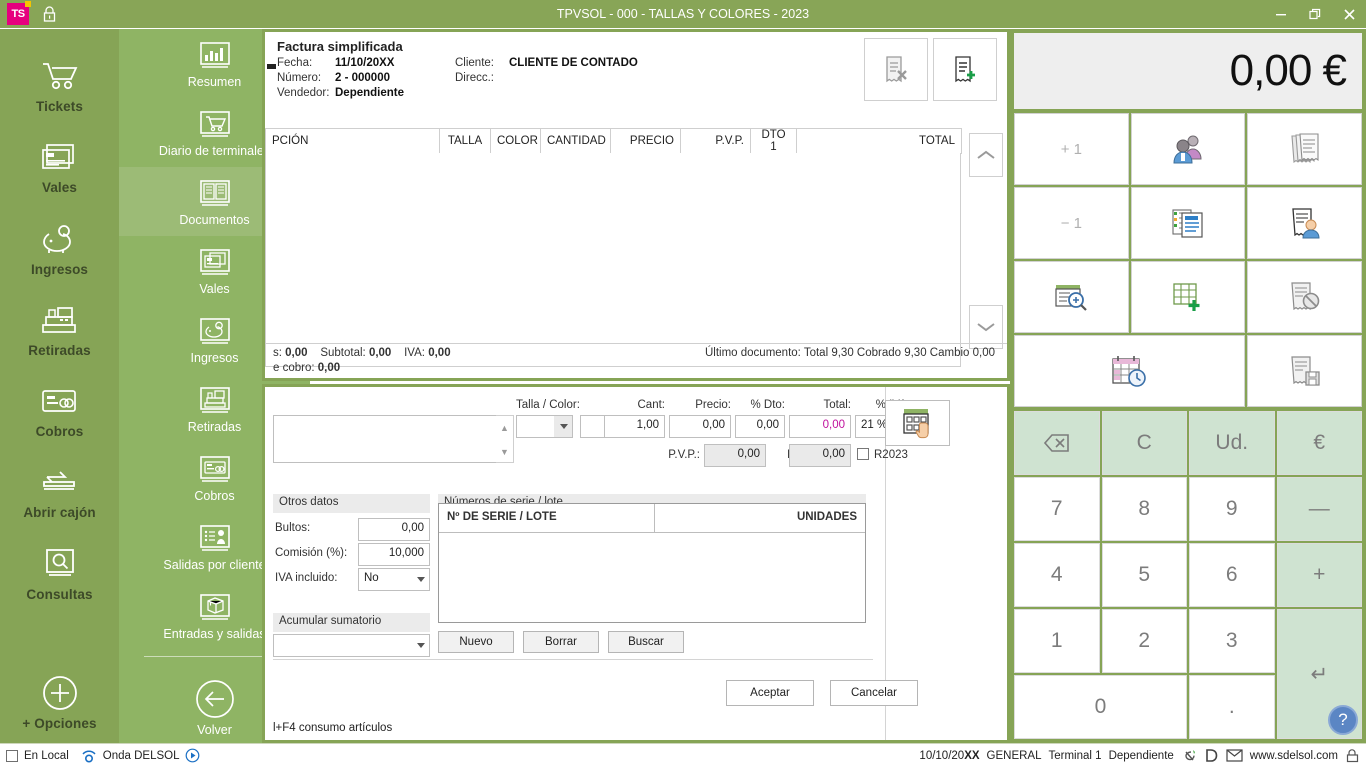  What do you see at coordinates (59, 248) in the screenshot?
I see `sidebar-item-ingresos: Ingresos` at bounding box center [59, 248].